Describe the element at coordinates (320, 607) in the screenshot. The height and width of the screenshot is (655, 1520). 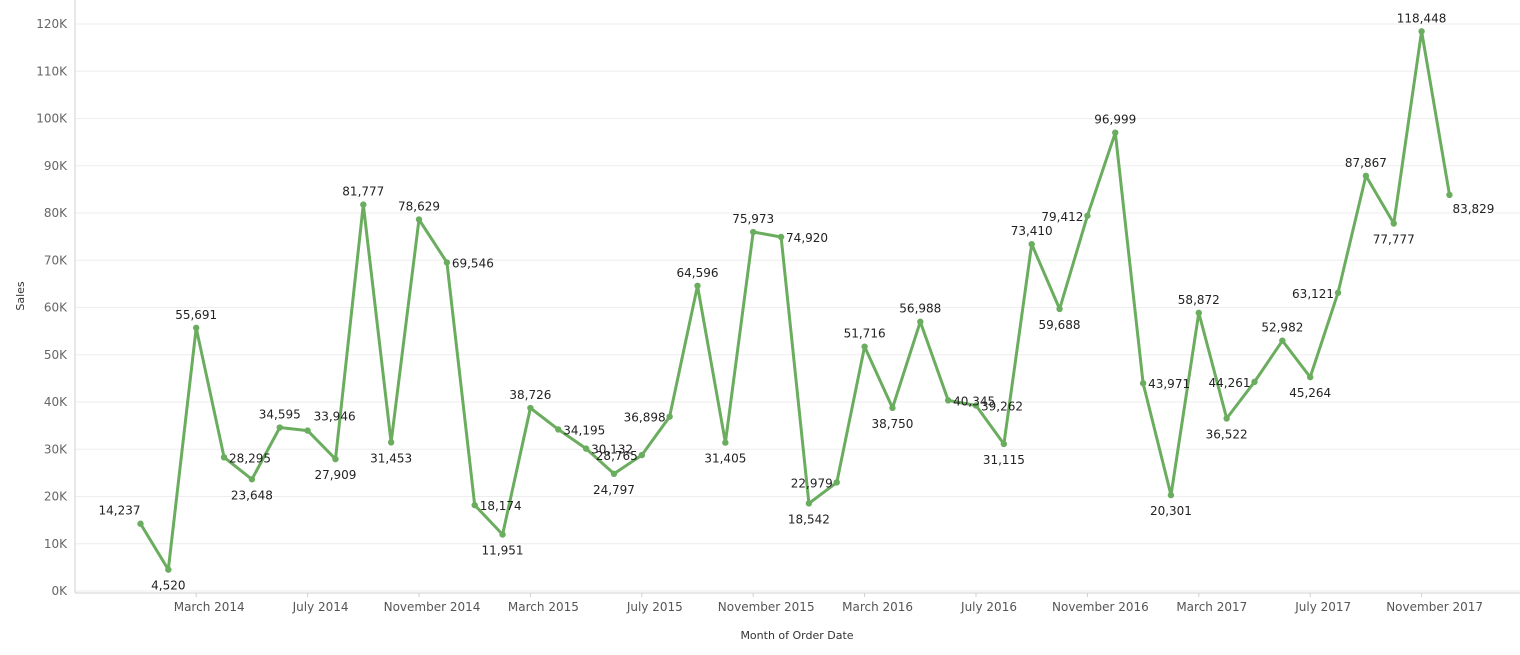
I see `x-tick-label: July 2014` at that location.